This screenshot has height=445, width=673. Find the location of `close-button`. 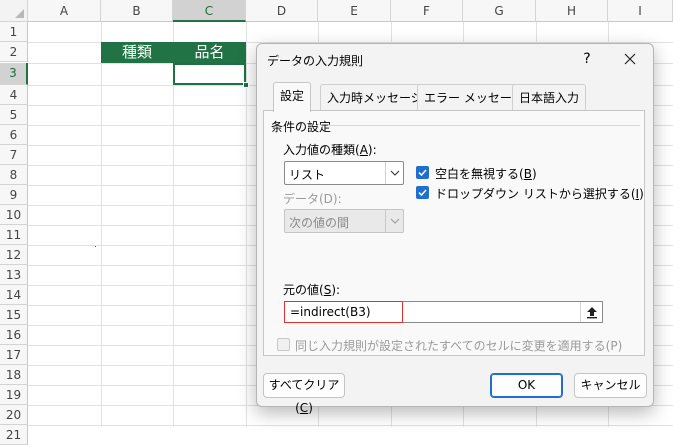

close-button is located at coordinates (630, 59).